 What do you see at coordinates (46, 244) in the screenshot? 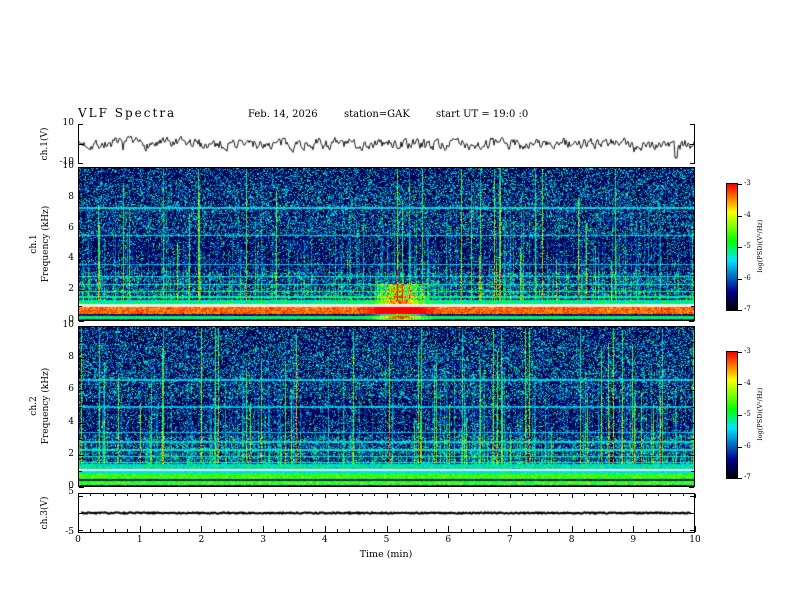
I see `ch1-spec-ylabel: Frequency (kHz)` at bounding box center [46, 244].